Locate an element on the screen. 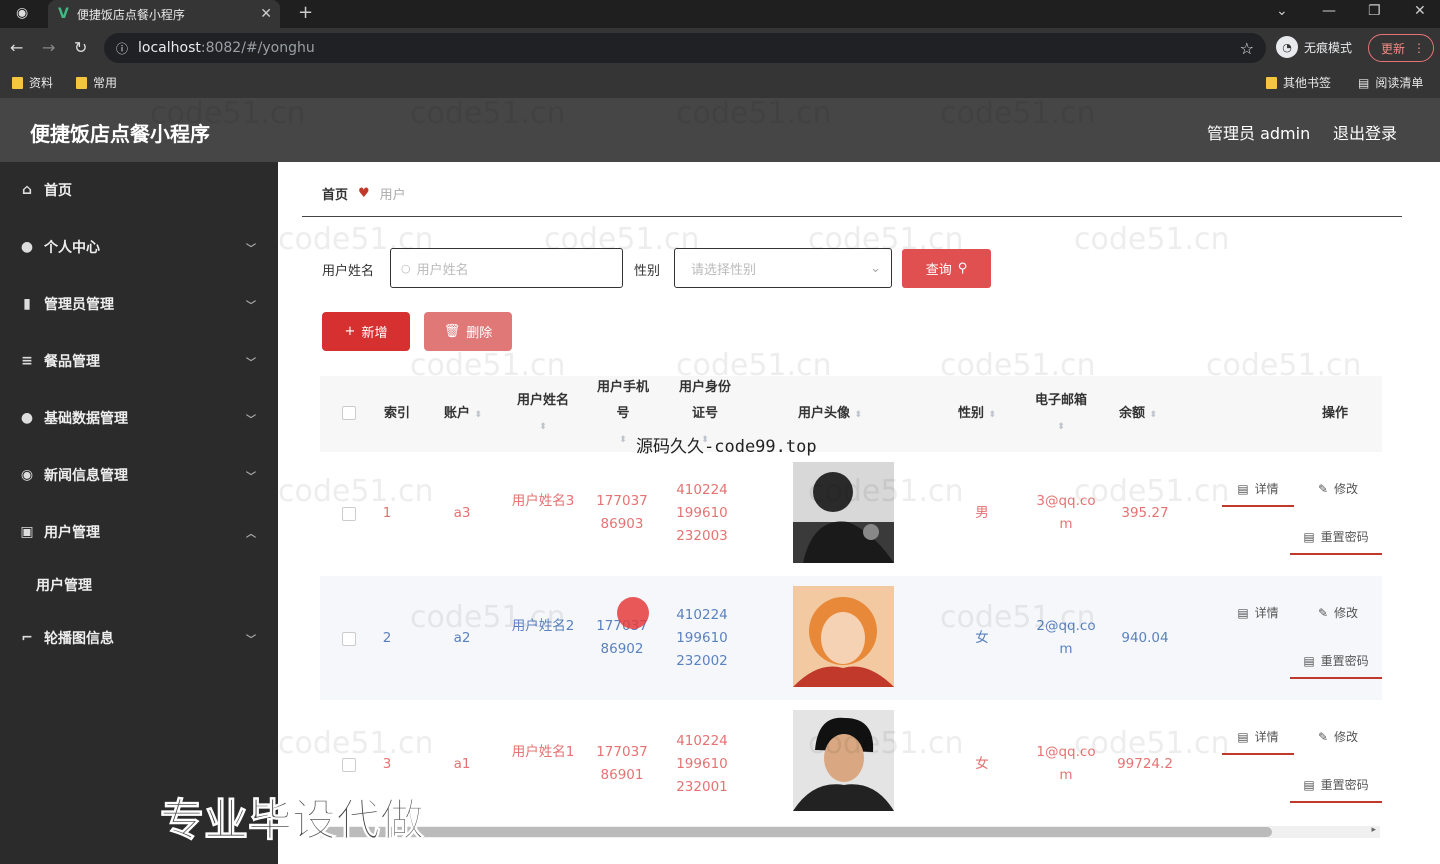 The image size is (1440, 864). col-name: 用户姓名 ⬍ is located at coordinates (543, 414).